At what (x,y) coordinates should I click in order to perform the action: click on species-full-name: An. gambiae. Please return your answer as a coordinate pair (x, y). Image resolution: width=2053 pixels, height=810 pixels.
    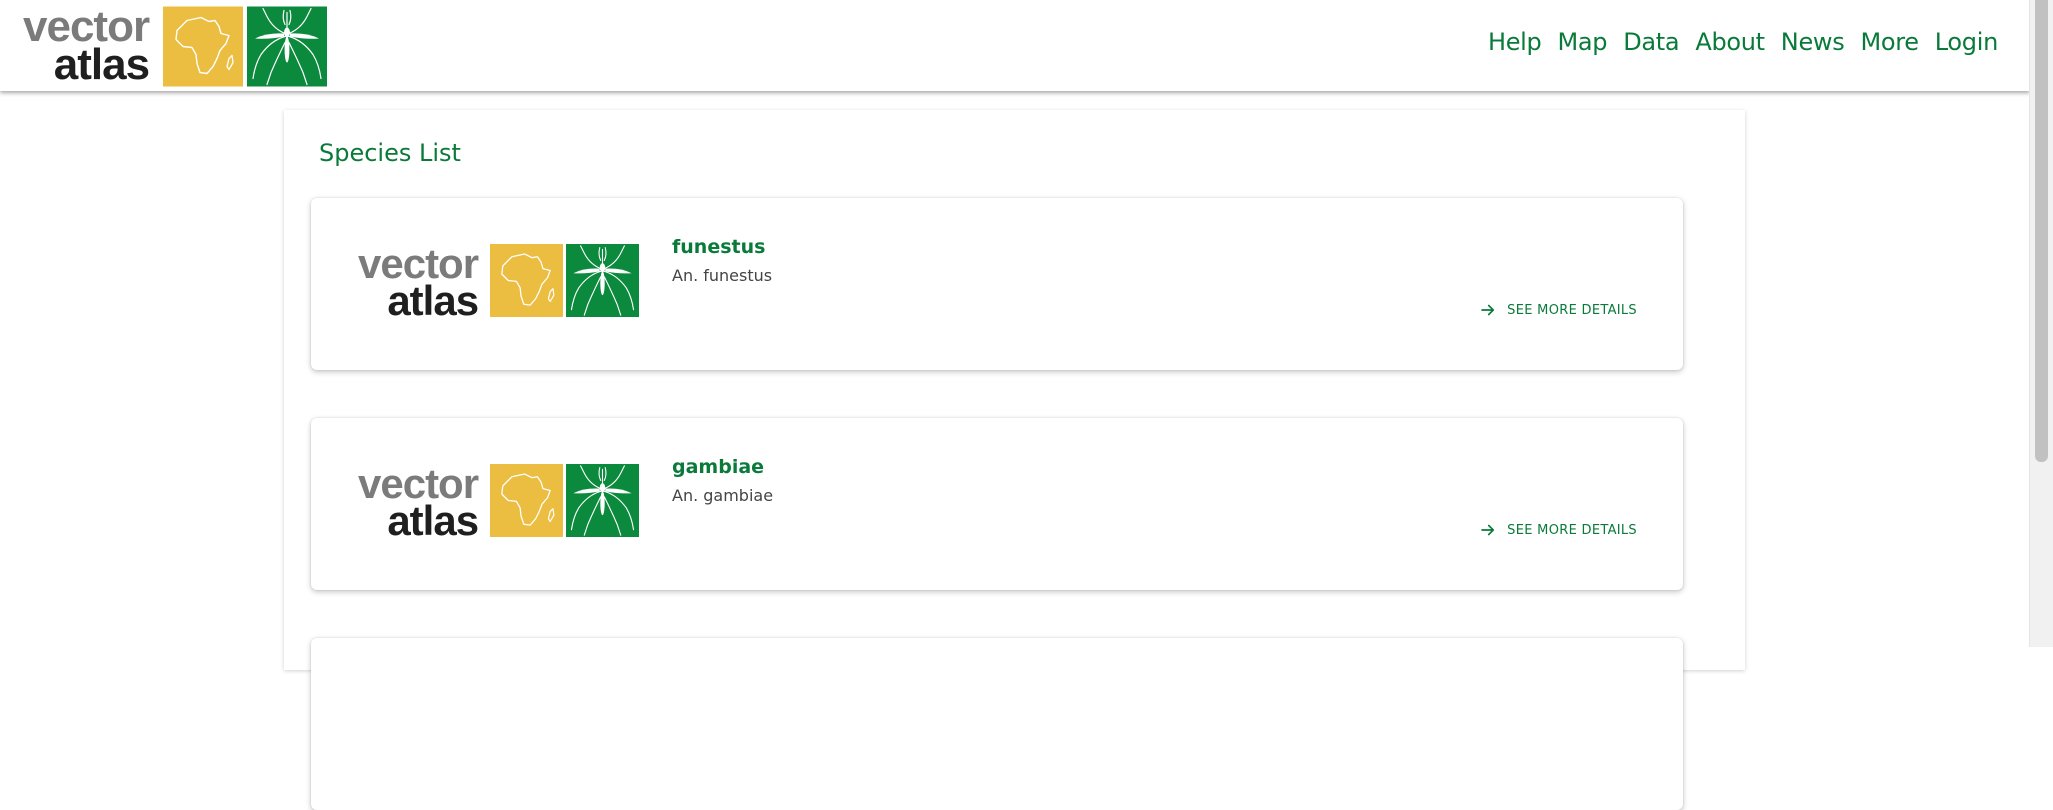
    Looking at the image, I should click on (723, 495).